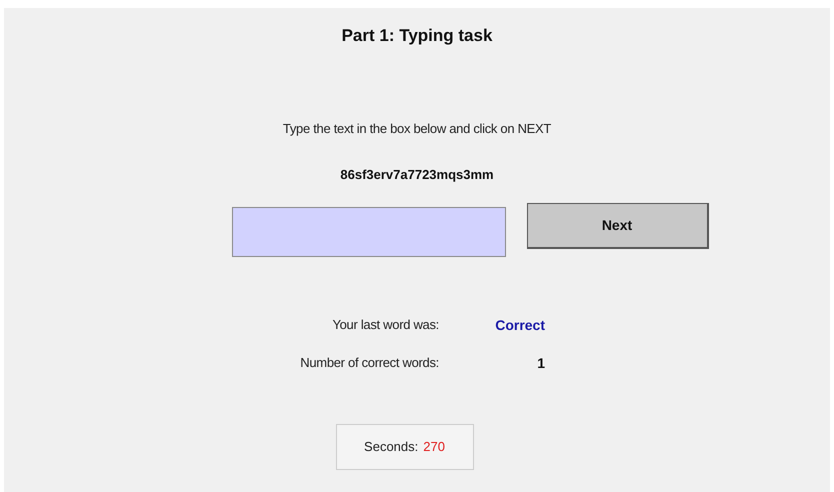  What do you see at coordinates (369, 363) in the screenshot?
I see `stat-label: Number of correct words:` at bounding box center [369, 363].